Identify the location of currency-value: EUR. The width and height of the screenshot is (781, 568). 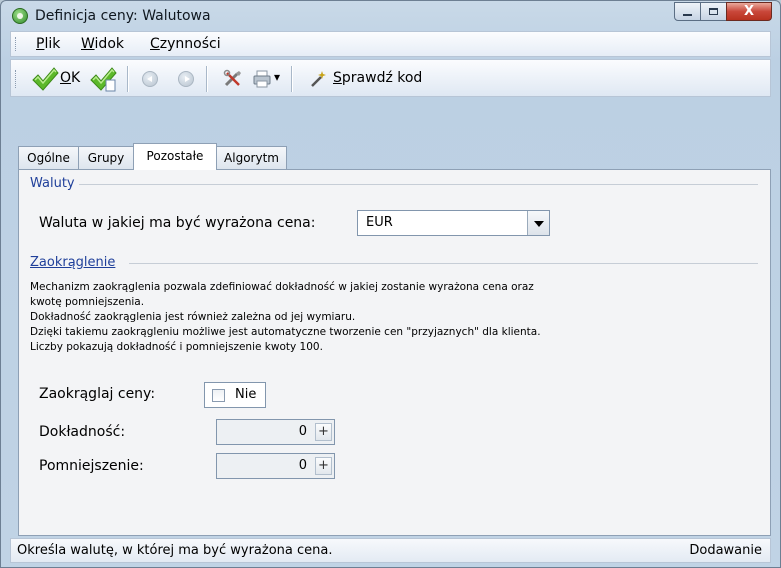
(379, 222).